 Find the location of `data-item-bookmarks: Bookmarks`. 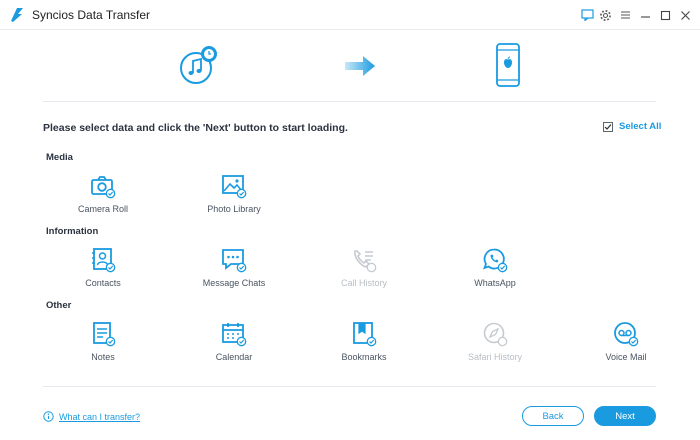

data-item-bookmarks: Bookmarks is located at coordinates (364, 344).